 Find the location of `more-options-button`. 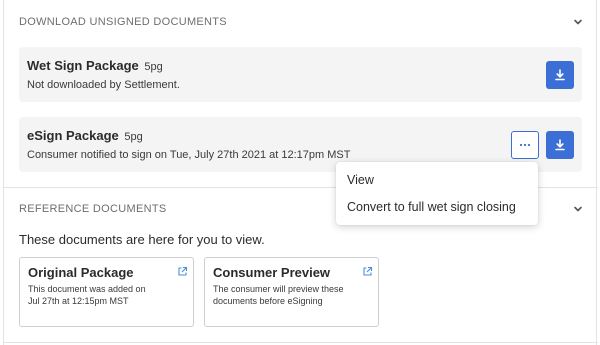

more-options-button is located at coordinates (525, 145).